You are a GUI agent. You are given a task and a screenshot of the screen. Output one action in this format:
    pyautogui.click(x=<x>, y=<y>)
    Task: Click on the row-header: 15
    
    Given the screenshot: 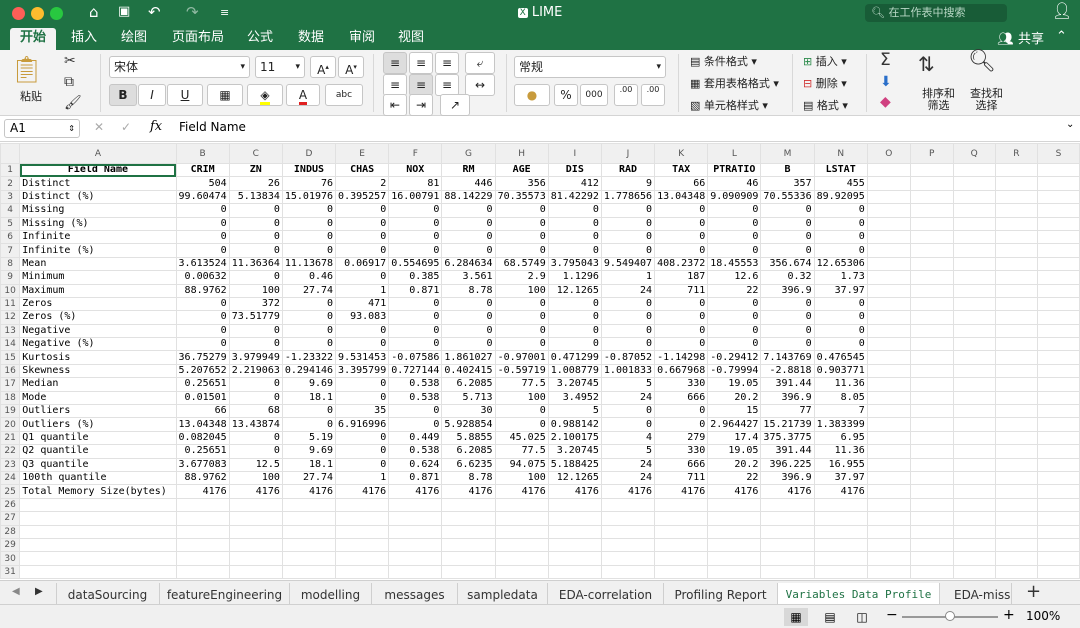 What is the action you would take?
    pyautogui.click(x=10, y=357)
    